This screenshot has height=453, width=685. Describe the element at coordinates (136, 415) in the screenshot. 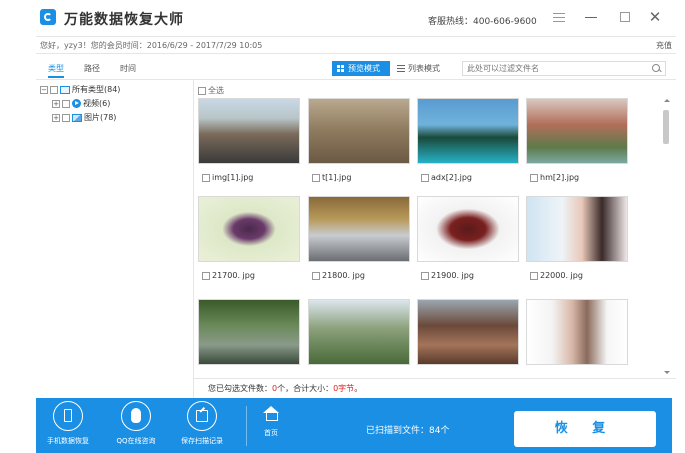

I see `qq-icon` at that location.